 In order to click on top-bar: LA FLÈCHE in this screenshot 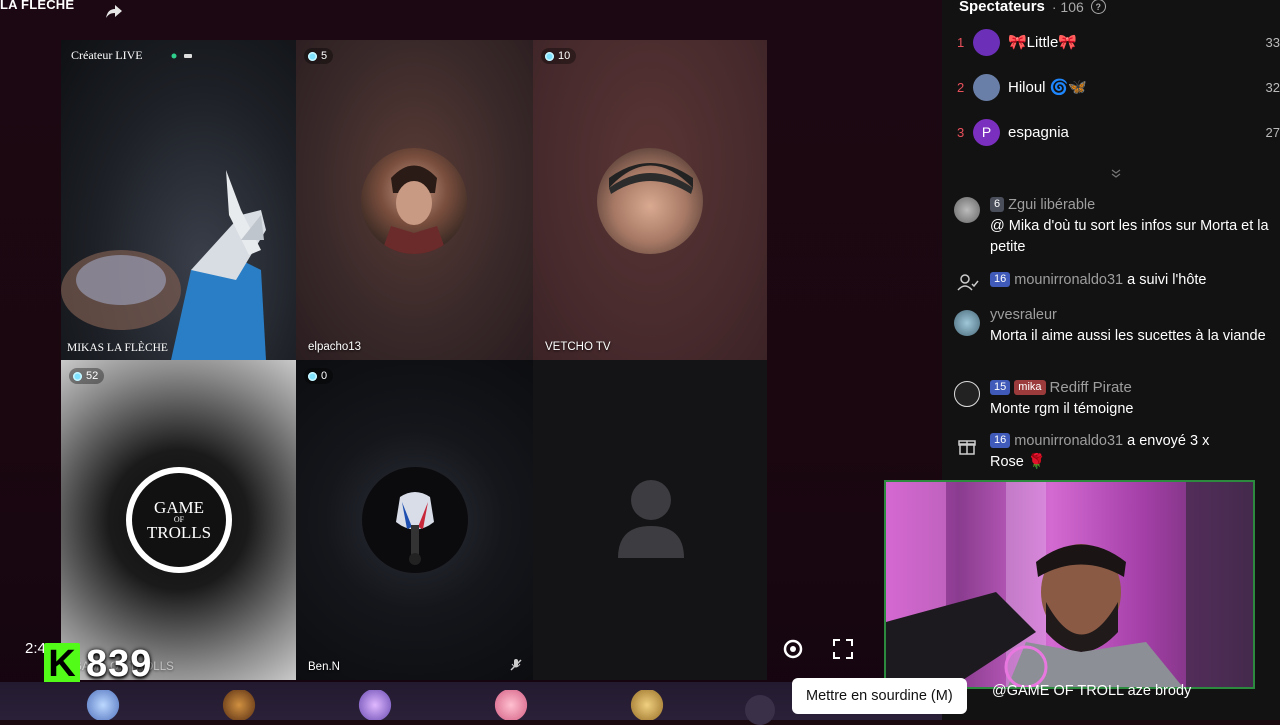, I will do `click(471, 11)`.